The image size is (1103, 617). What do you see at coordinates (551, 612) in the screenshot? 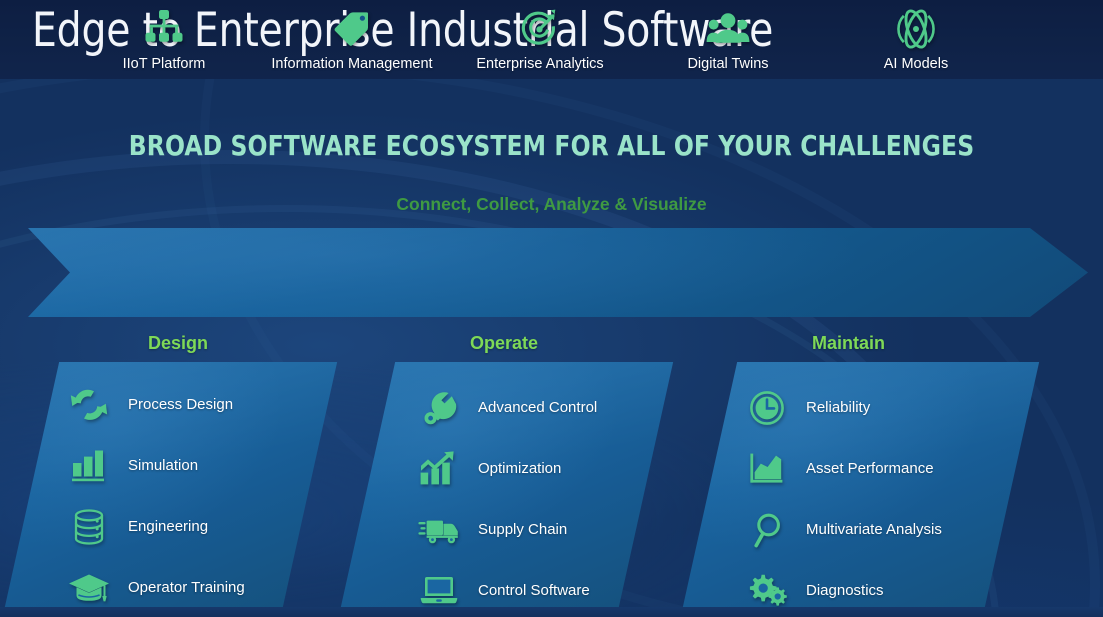
I see `bottom-strip` at bounding box center [551, 612].